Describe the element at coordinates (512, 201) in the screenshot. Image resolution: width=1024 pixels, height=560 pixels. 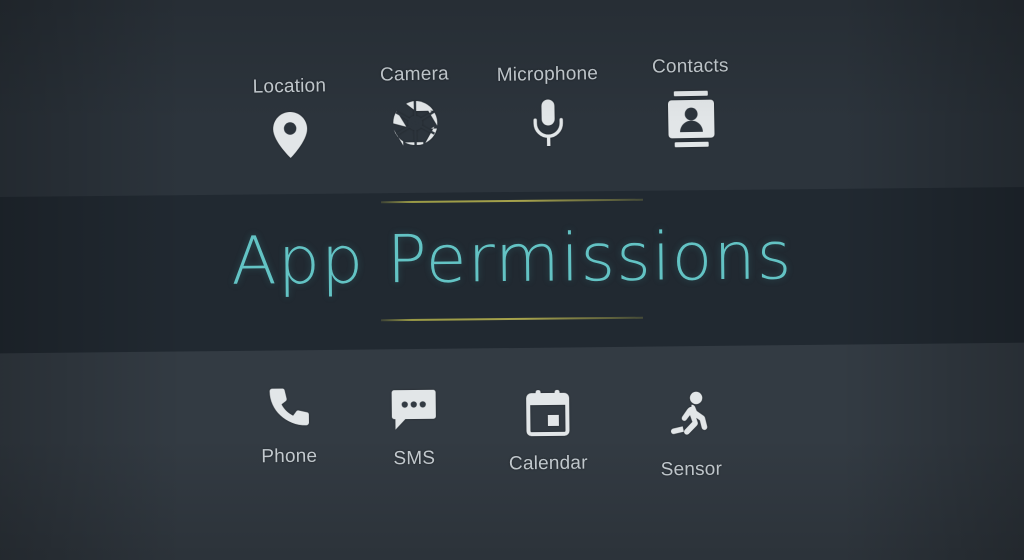
I see `title-rule-top` at that location.